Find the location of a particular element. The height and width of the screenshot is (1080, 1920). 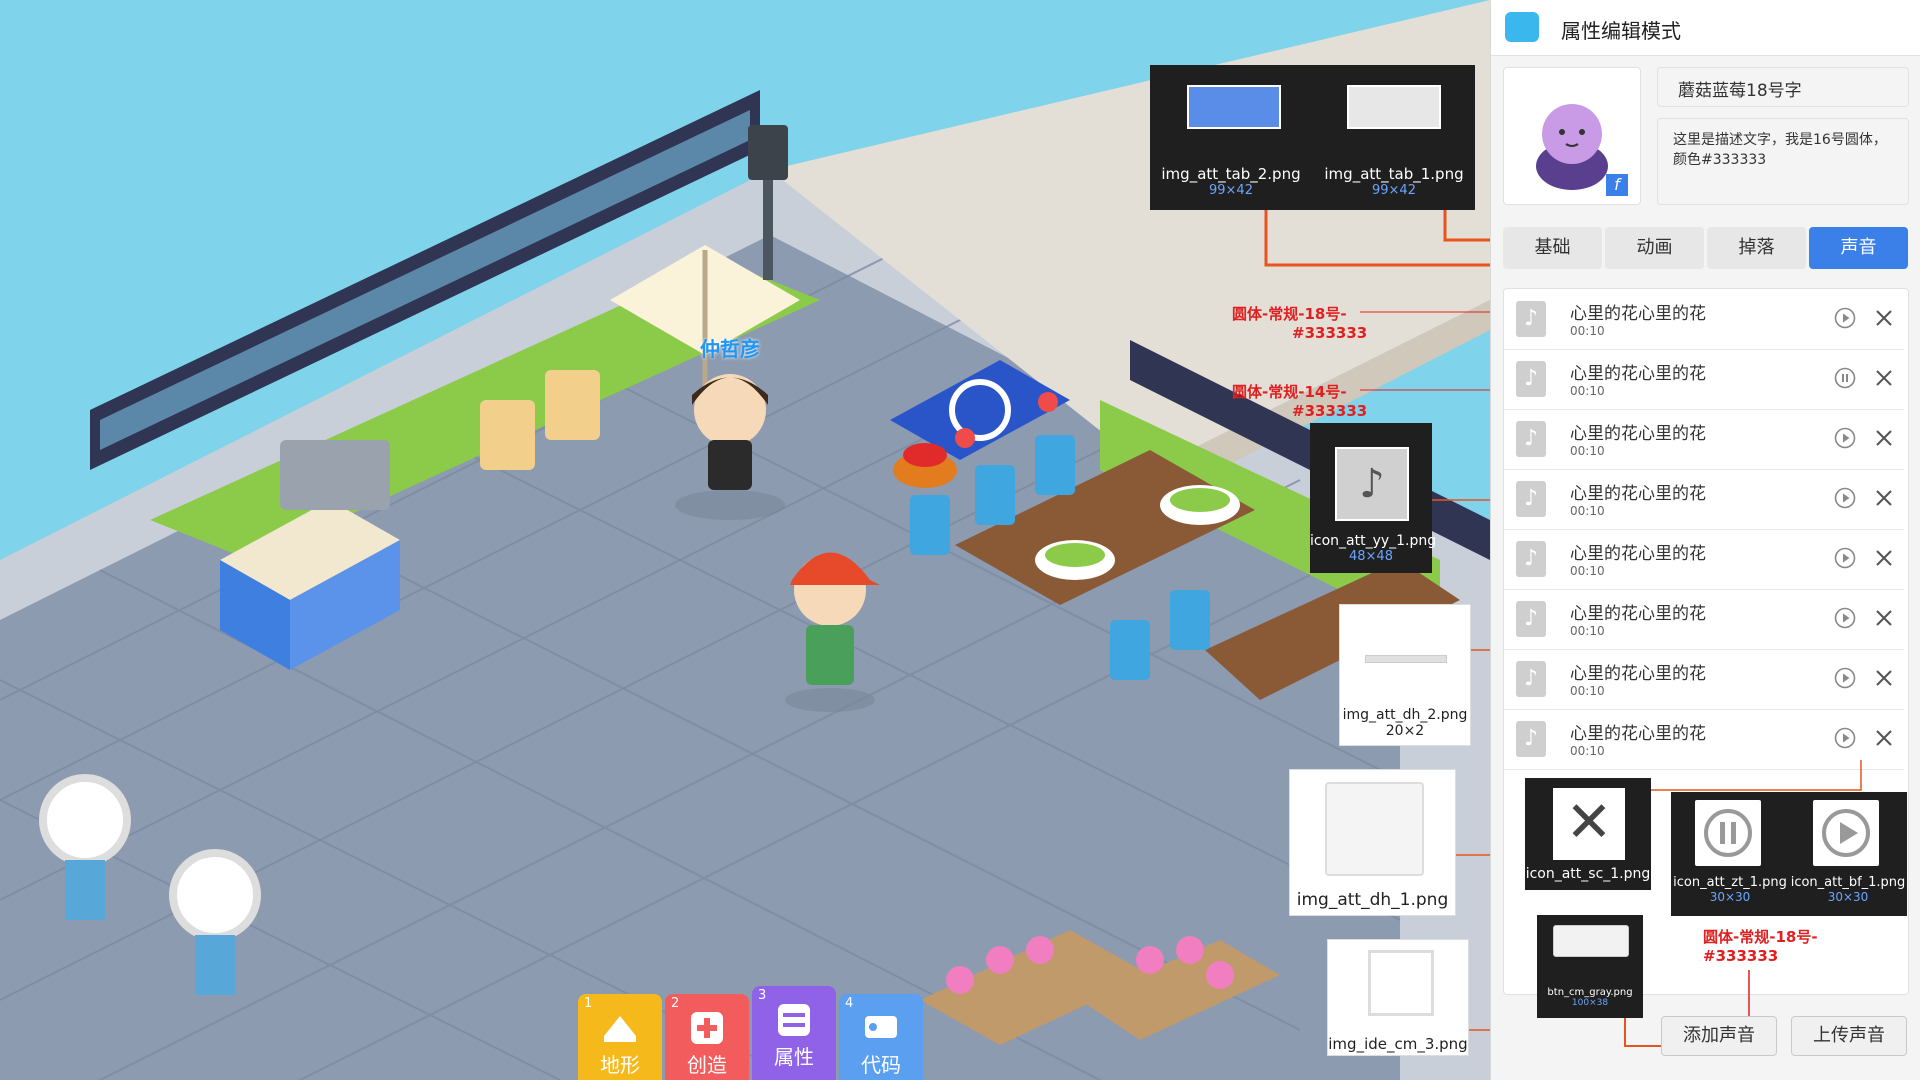

annotation-filename: img_att_dh_2.png is located at coordinates (1405, 715).